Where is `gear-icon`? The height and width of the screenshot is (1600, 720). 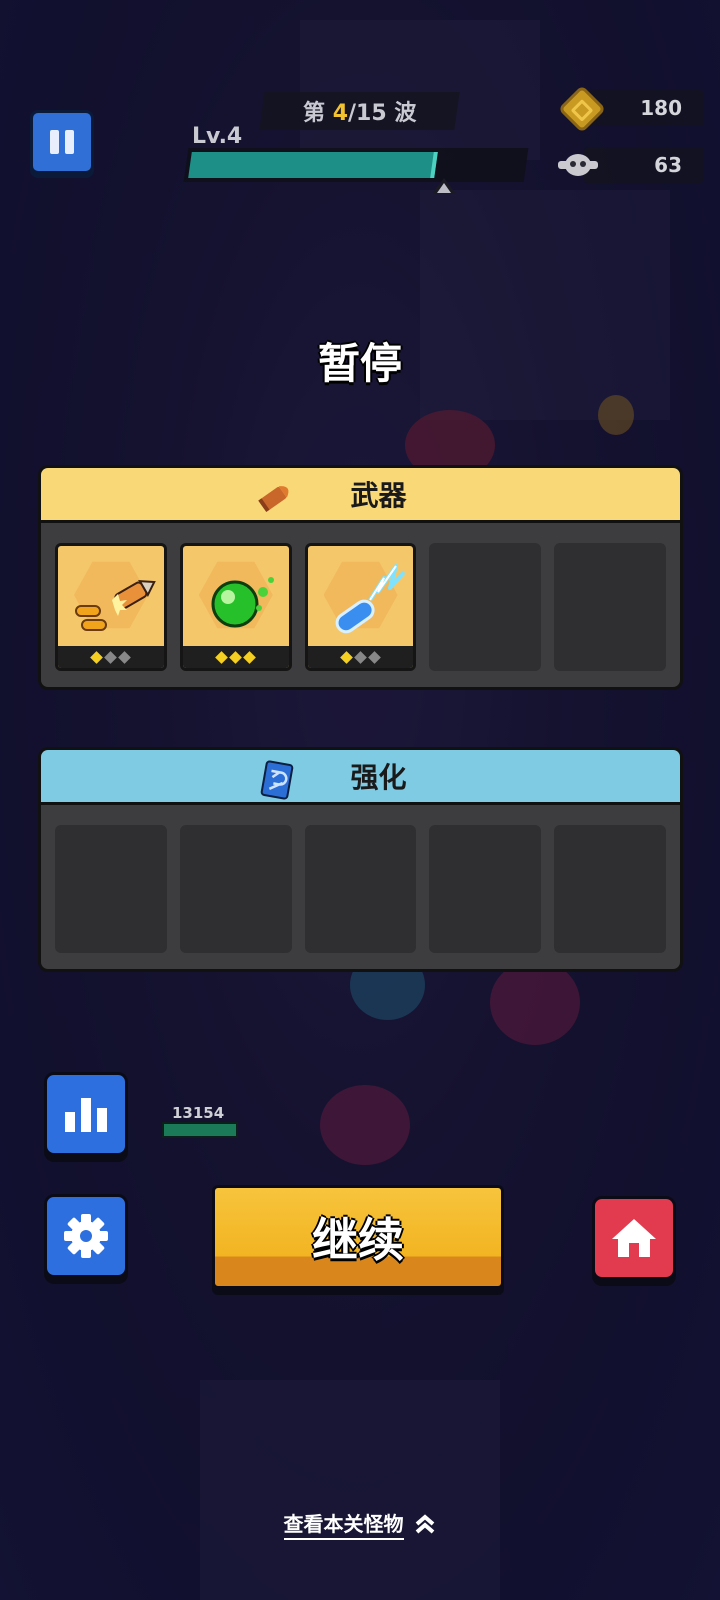 gear-icon is located at coordinates (86, 1236).